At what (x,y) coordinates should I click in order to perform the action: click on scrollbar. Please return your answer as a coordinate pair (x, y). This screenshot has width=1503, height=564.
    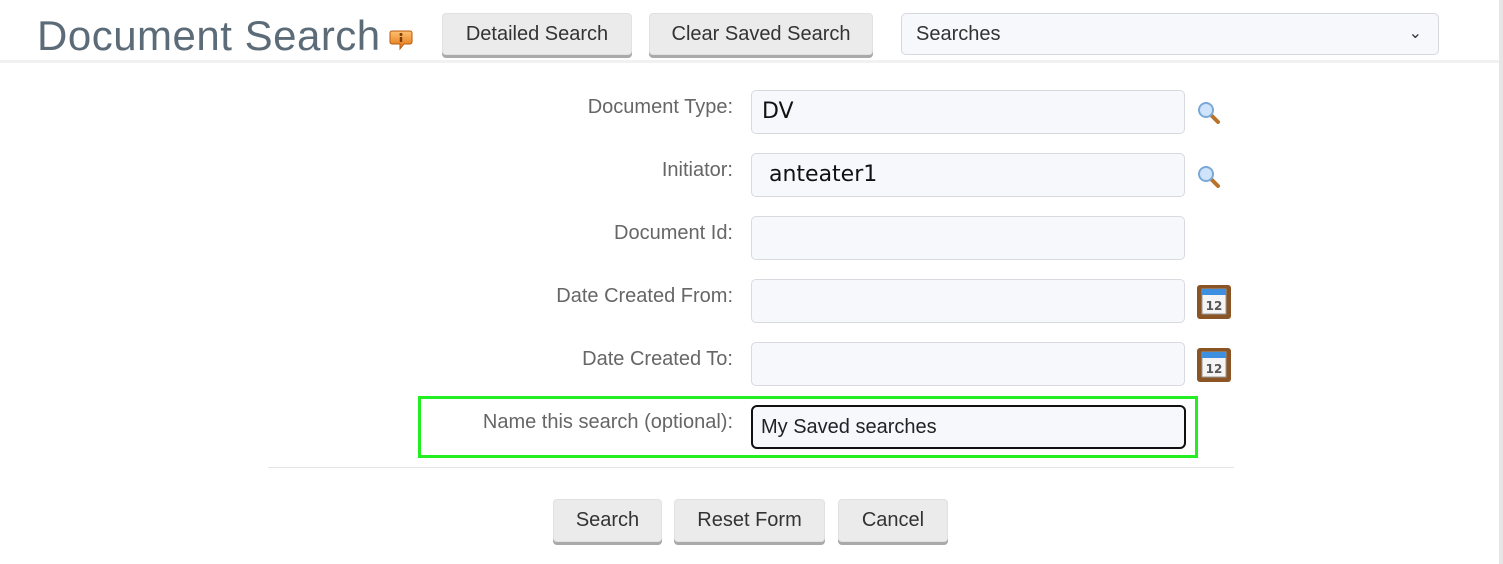
    Looking at the image, I should click on (1501, 282).